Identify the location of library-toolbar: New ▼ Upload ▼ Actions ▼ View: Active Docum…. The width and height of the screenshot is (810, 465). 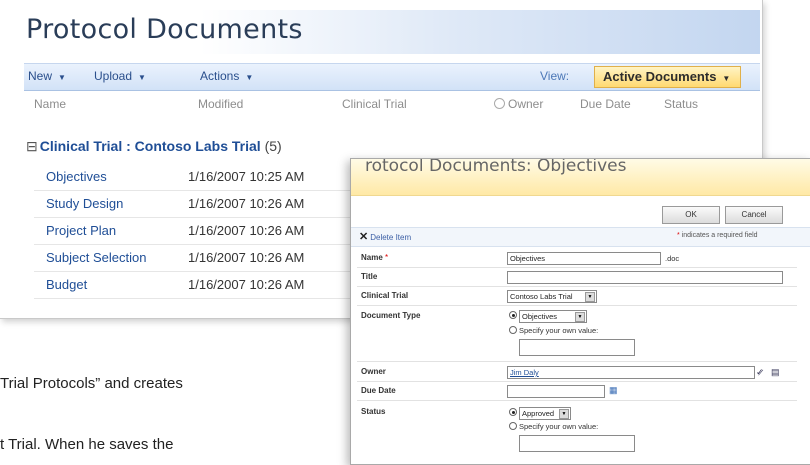
(392, 77).